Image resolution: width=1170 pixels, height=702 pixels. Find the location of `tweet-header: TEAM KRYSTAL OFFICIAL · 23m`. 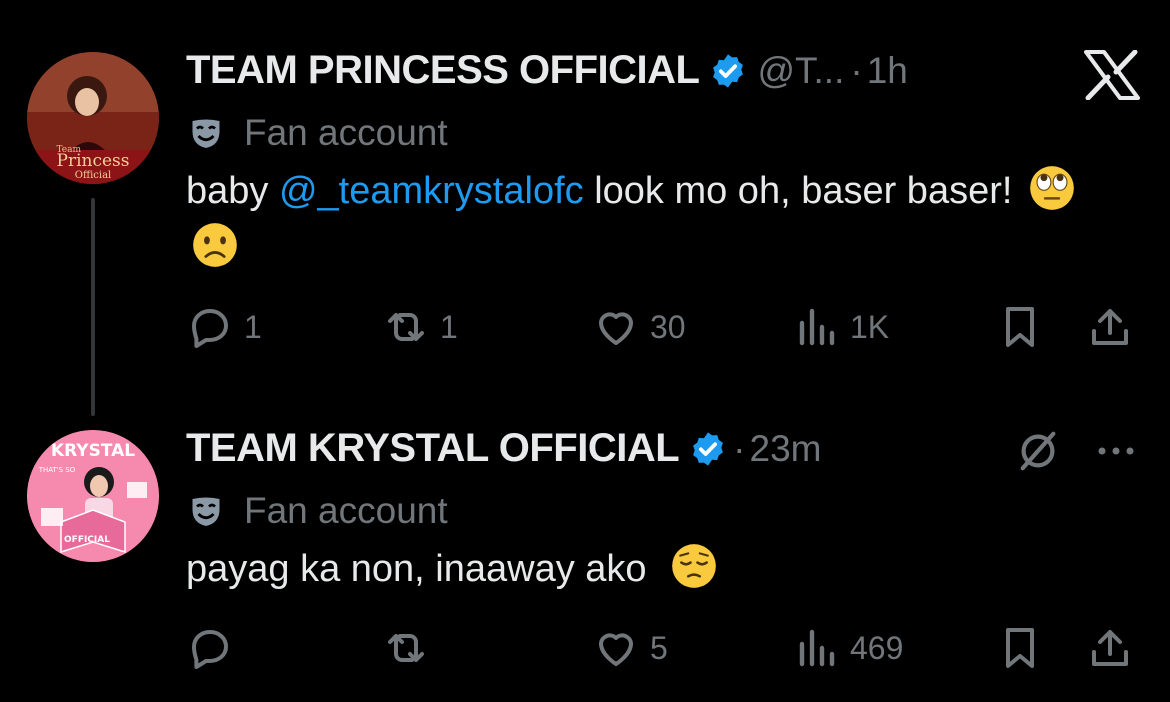

tweet-header: TEAM KRYSTAL OFFICIAL · 23m is located at coordinates (503, 448).